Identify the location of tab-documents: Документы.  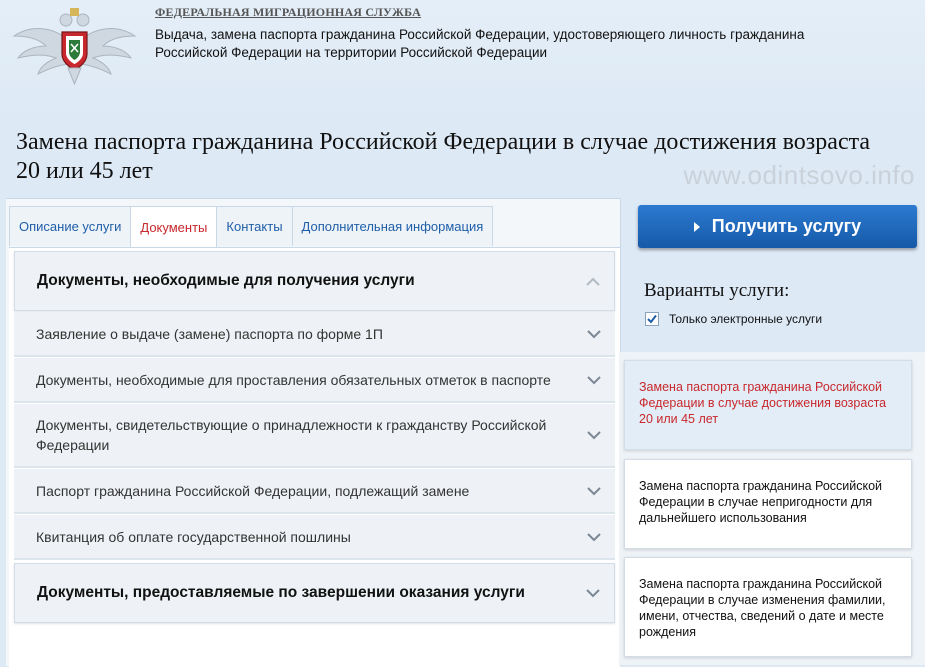
(174, 226).